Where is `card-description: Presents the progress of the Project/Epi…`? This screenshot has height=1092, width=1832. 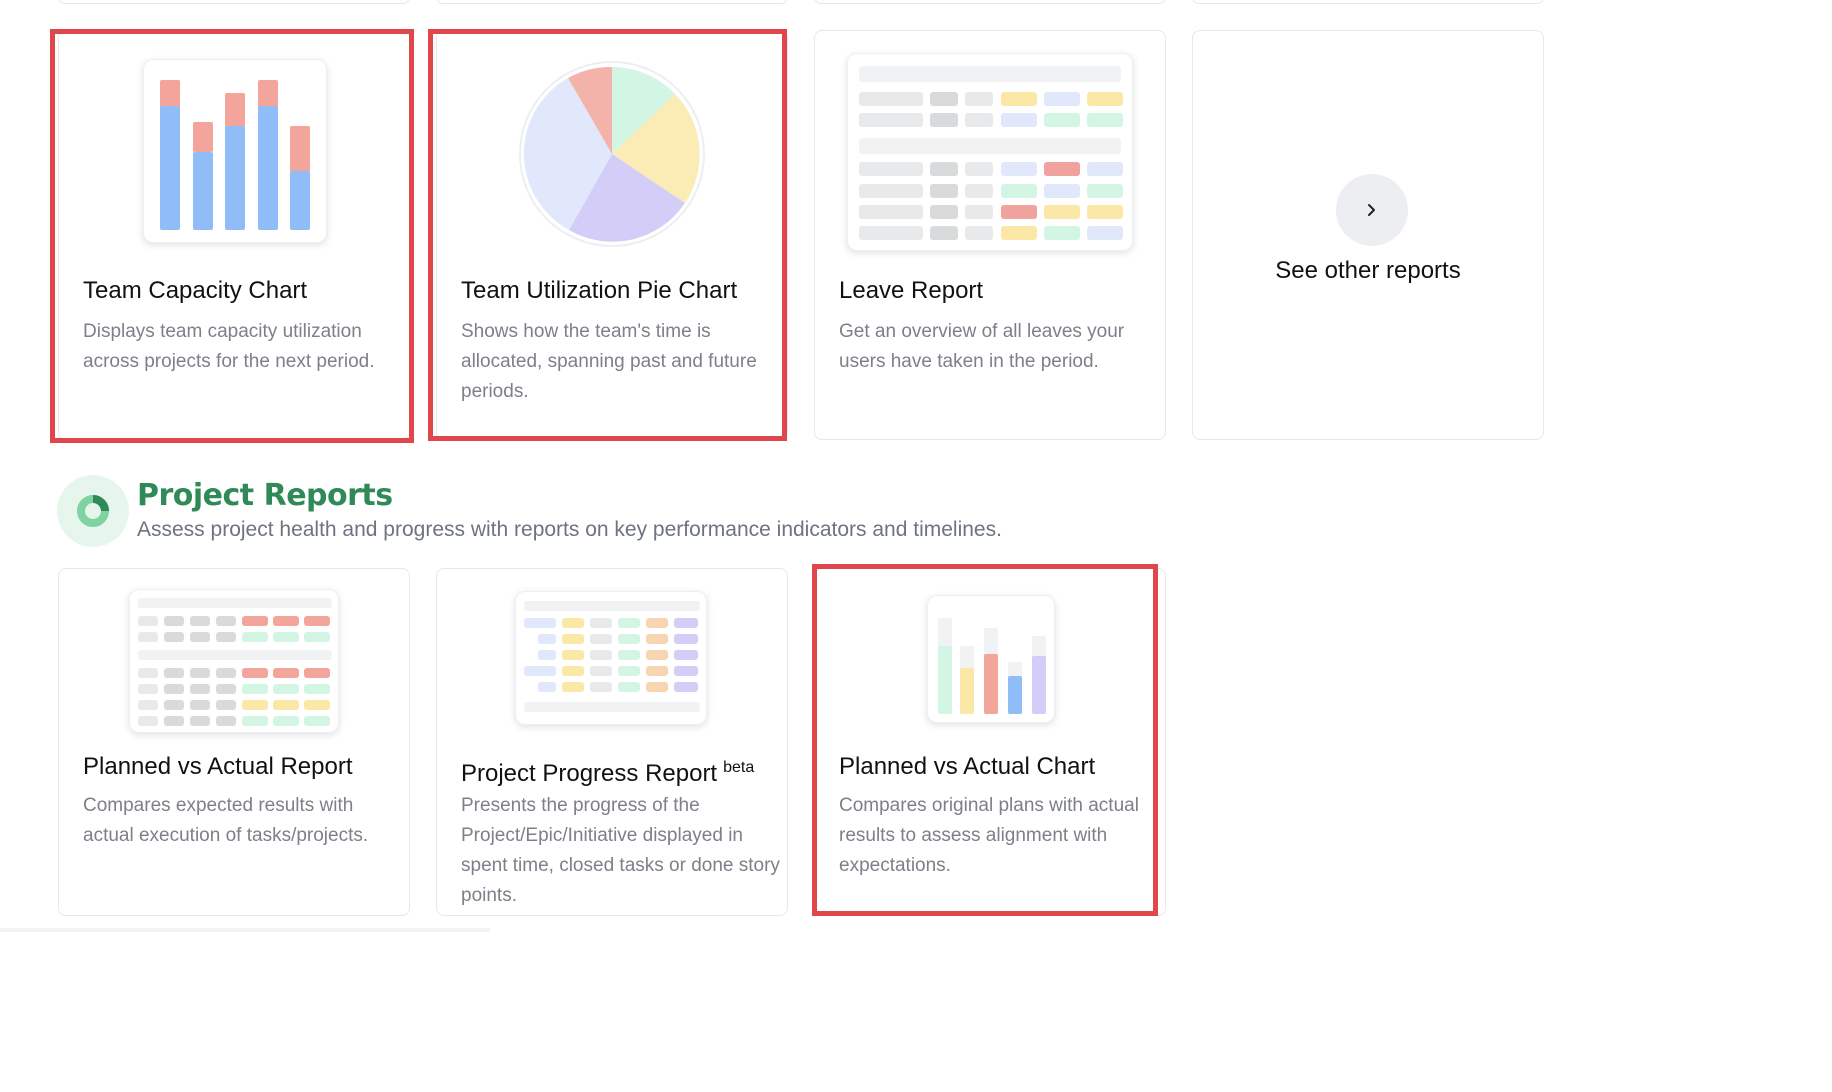 card-description: Presents the progress of the Project/Epi… is located at coordinates (620, 850).